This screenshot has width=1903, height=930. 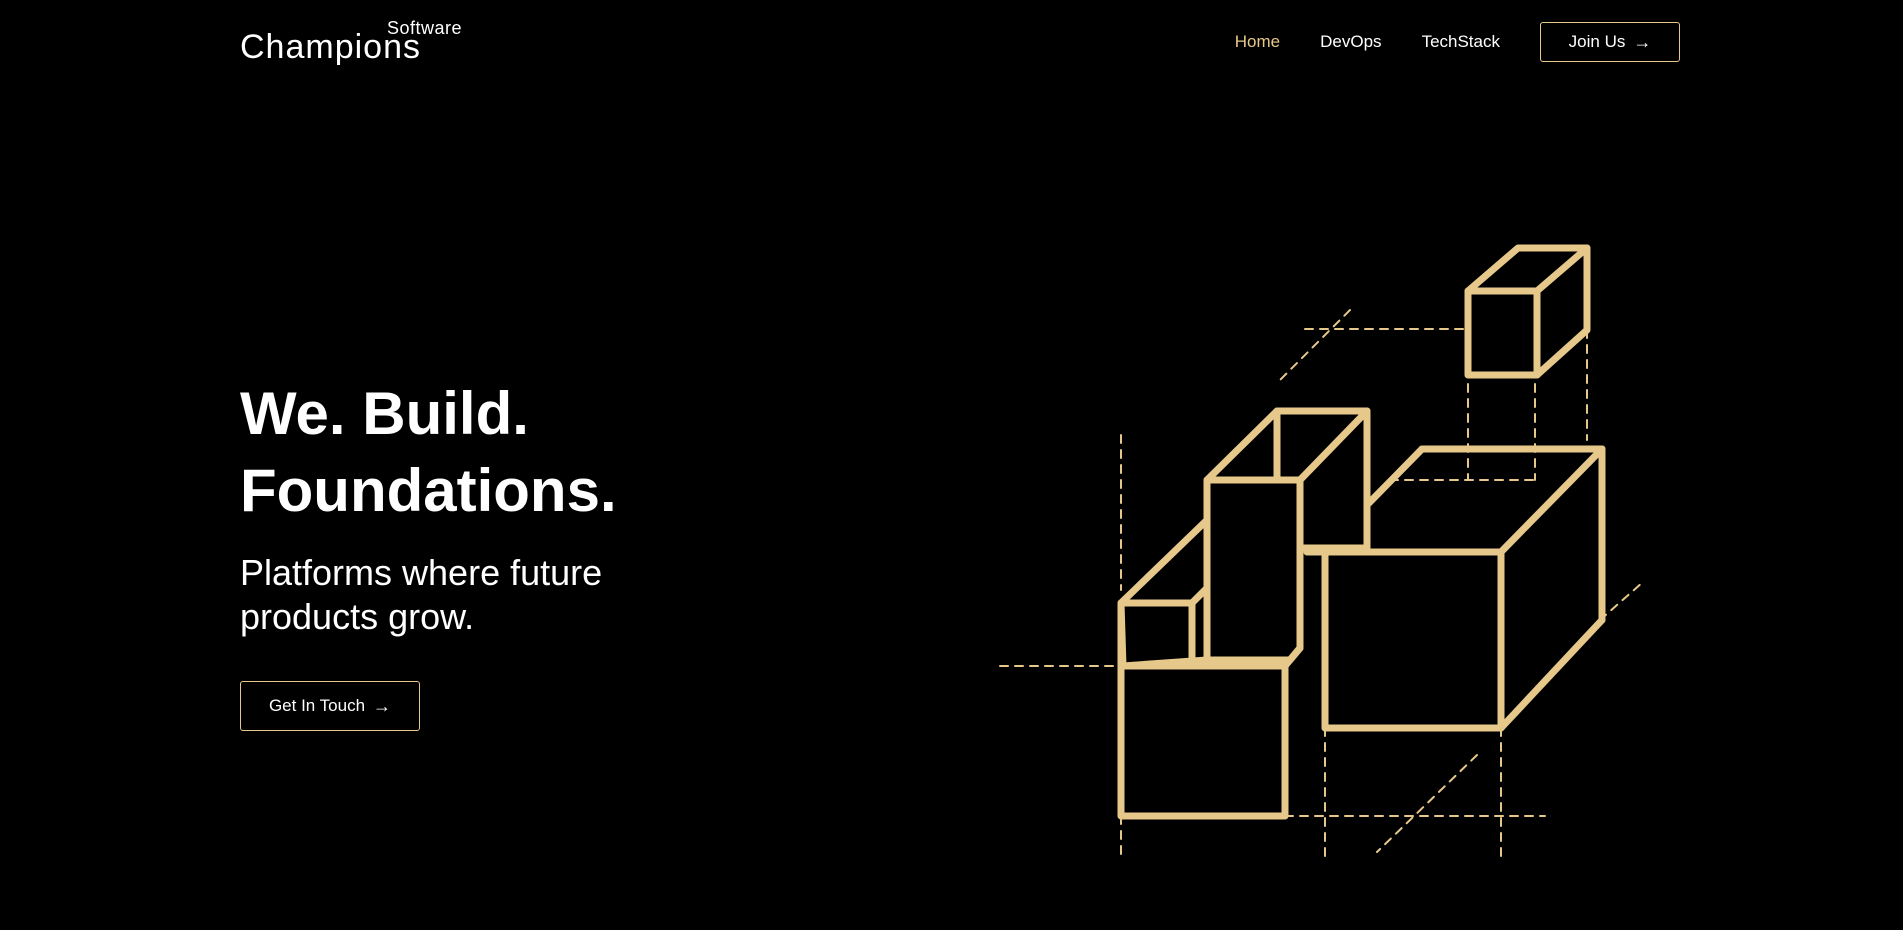 What do you see at coordinates (330, 47) in the screenshot?
I see `logo-main-text: Champions` at bounding box center [330, 47].